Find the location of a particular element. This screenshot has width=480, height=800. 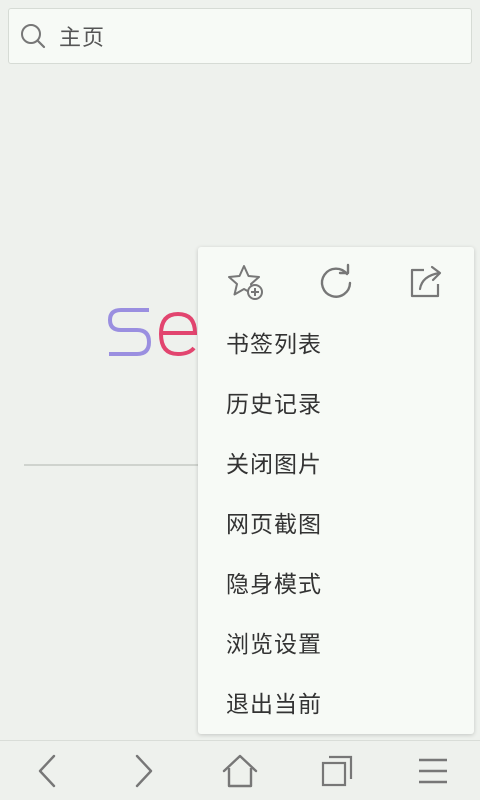

share-button is located at coordinates (426, 282).